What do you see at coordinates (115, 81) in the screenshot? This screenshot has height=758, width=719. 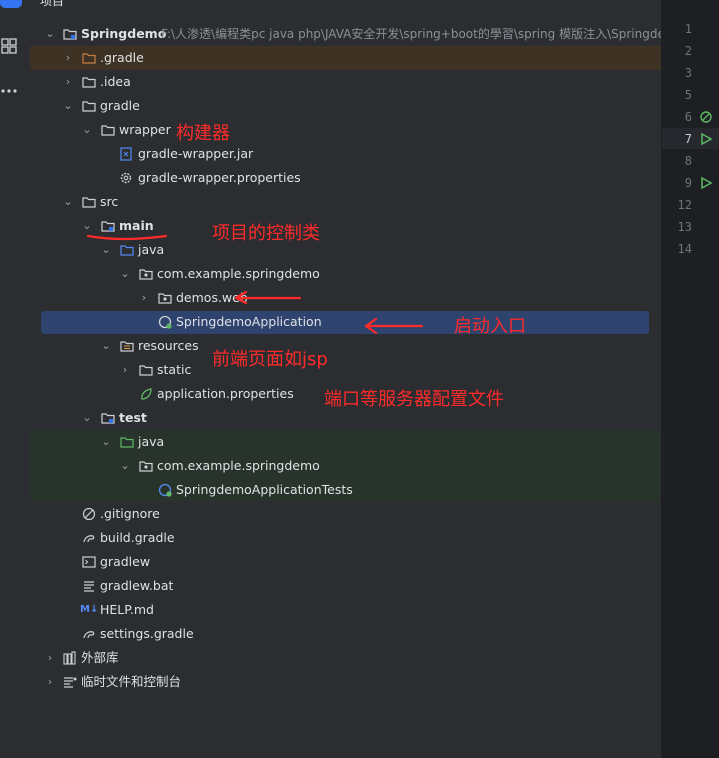 I see `tree-label: .idea` at bounding box center [115, 81].